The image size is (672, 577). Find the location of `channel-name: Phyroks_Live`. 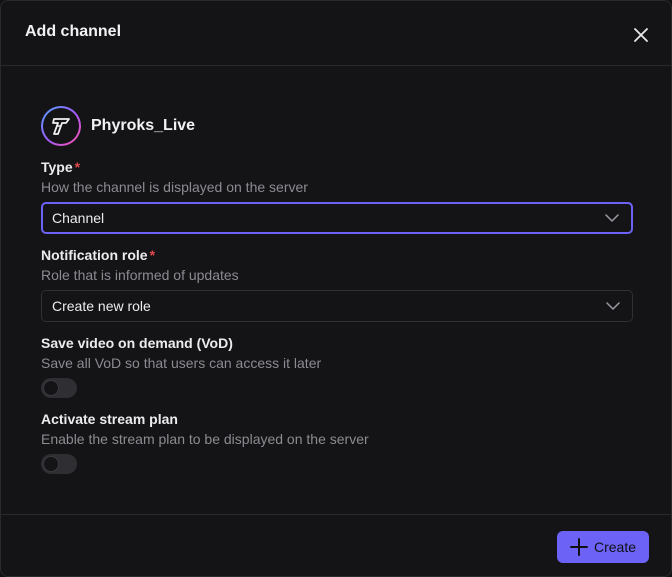

channel-name: Phyroks_Live is located at coordinates (143, 125).